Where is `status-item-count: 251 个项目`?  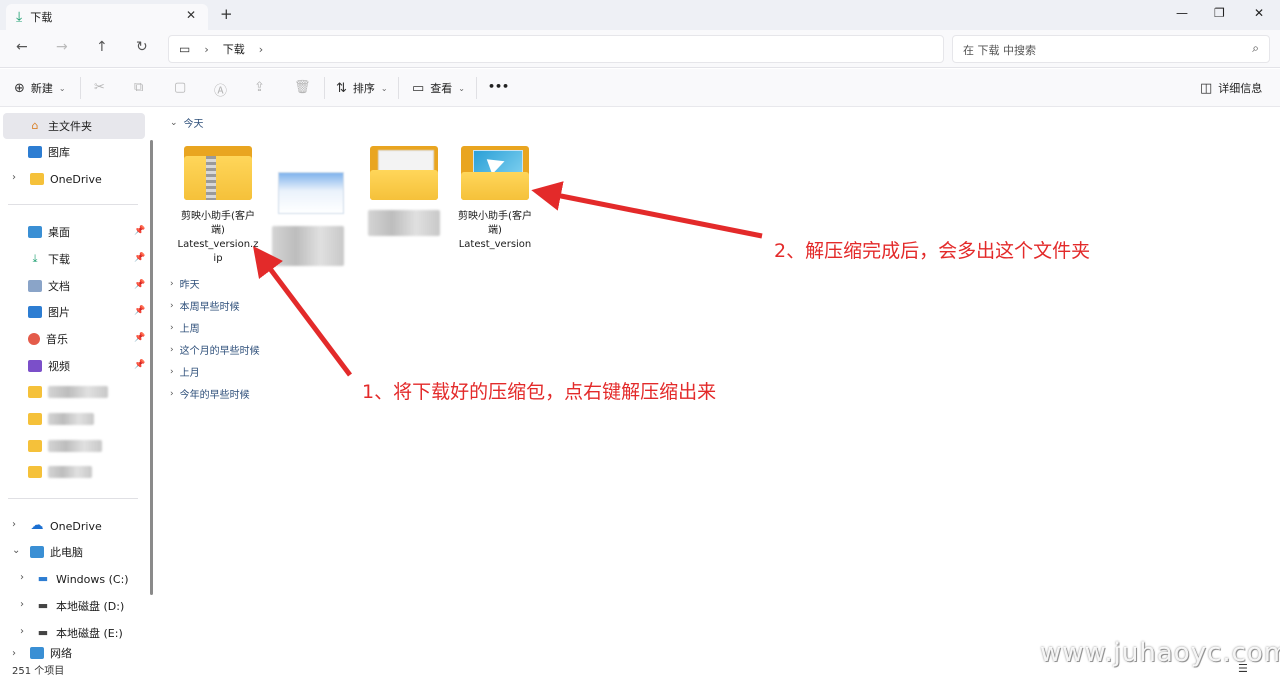 status-item-count: 251 个项目 is located at coordinates (38, 671).